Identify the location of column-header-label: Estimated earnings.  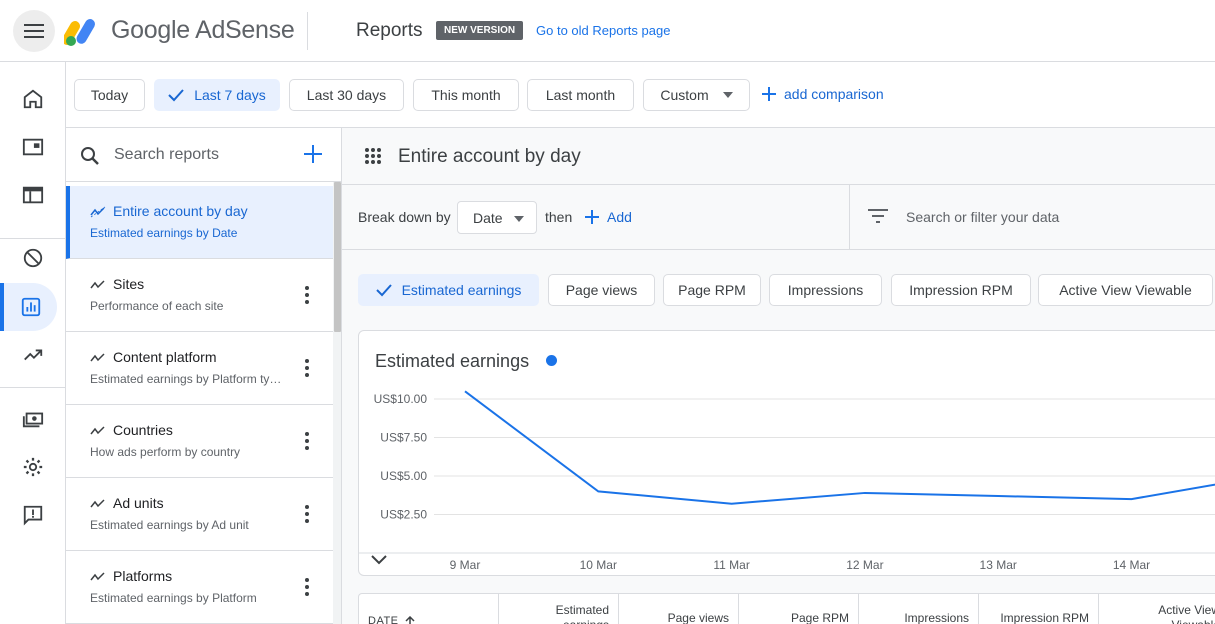
(582, 613).